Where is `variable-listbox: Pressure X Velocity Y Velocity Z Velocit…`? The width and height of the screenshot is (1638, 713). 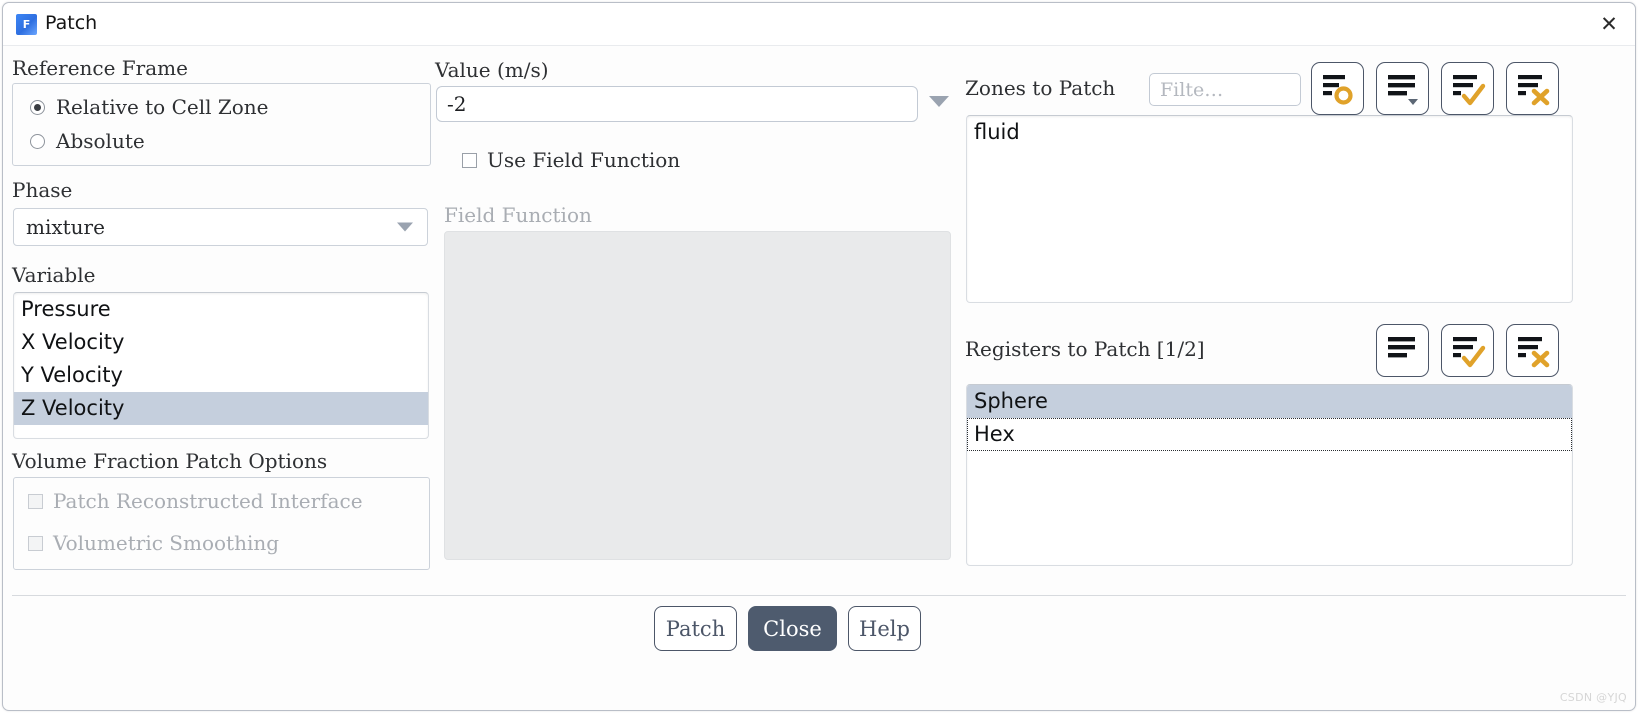
variable-listbox: Pressure X Velocity Y Velocity Z Velocit… is located at coordinates (221, 365).